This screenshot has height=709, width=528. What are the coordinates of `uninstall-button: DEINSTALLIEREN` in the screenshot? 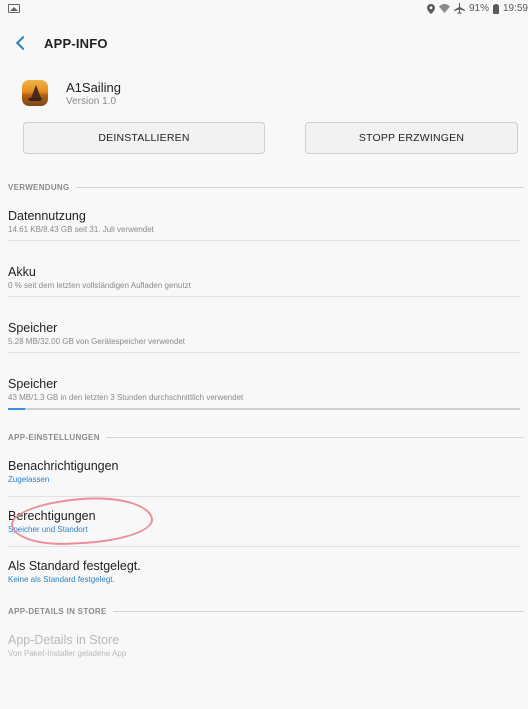 It's located at (144, 138).